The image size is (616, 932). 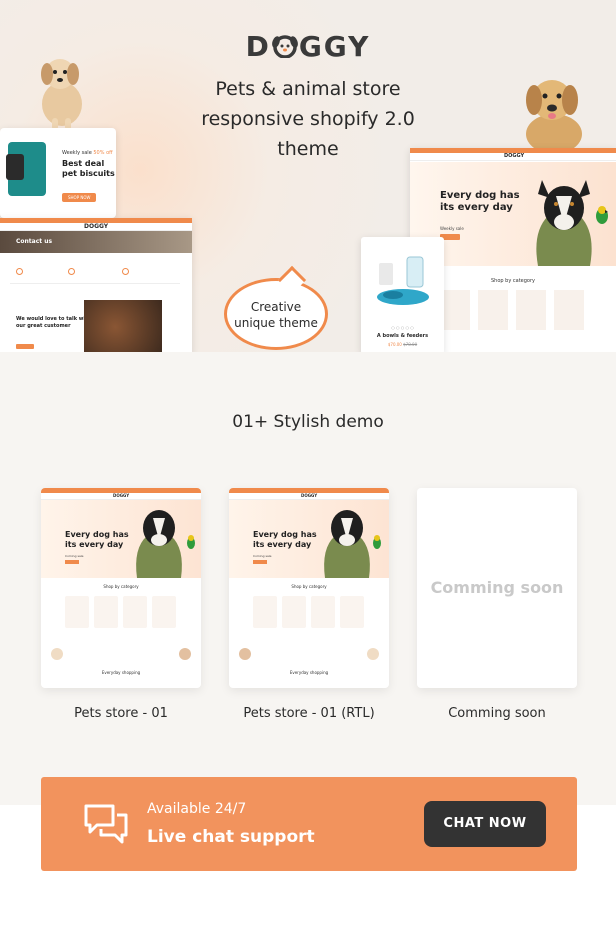 What do you see at coordinates (308, 89) in the screenshot?
I see `tagline-line-1: Pets & animal store` at bounding box center [308, 89].